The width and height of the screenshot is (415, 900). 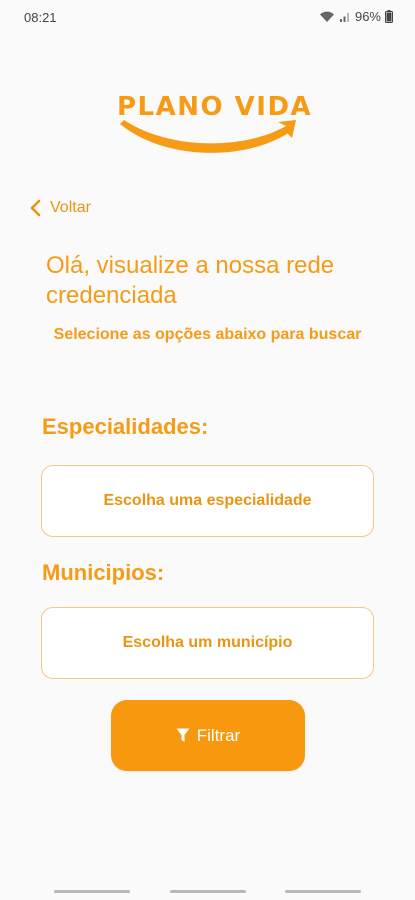 What do you see at coordinates (70, 207) in the screenshot?
I see `back-label: Voltar` at bounding box center [70, 207].